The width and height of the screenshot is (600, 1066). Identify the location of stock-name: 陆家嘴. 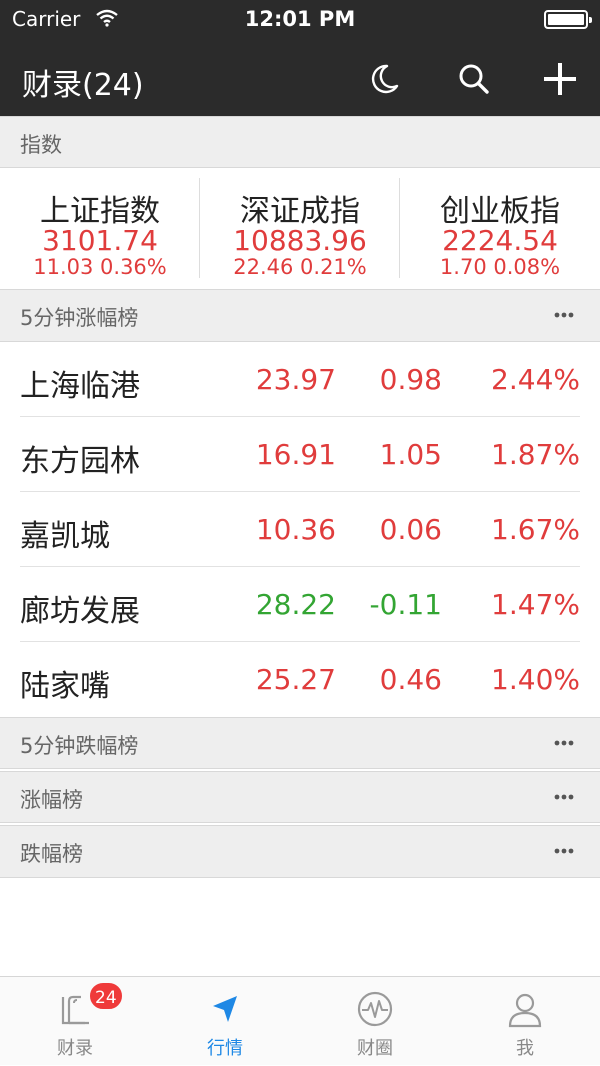
(65, 686).